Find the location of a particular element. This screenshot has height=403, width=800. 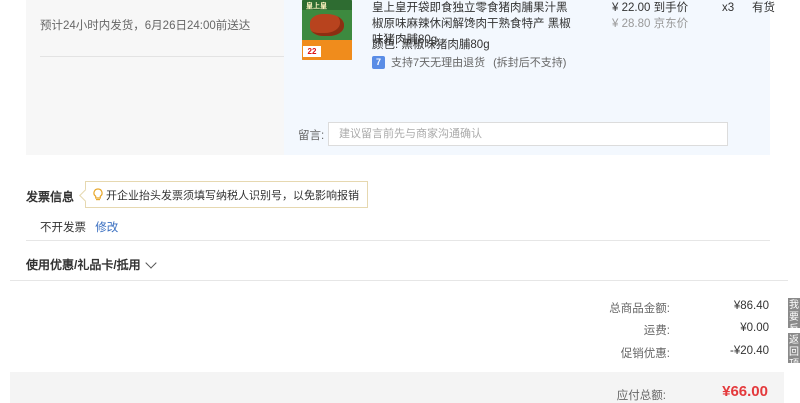

section-divider is located at coordinates (398, 240).